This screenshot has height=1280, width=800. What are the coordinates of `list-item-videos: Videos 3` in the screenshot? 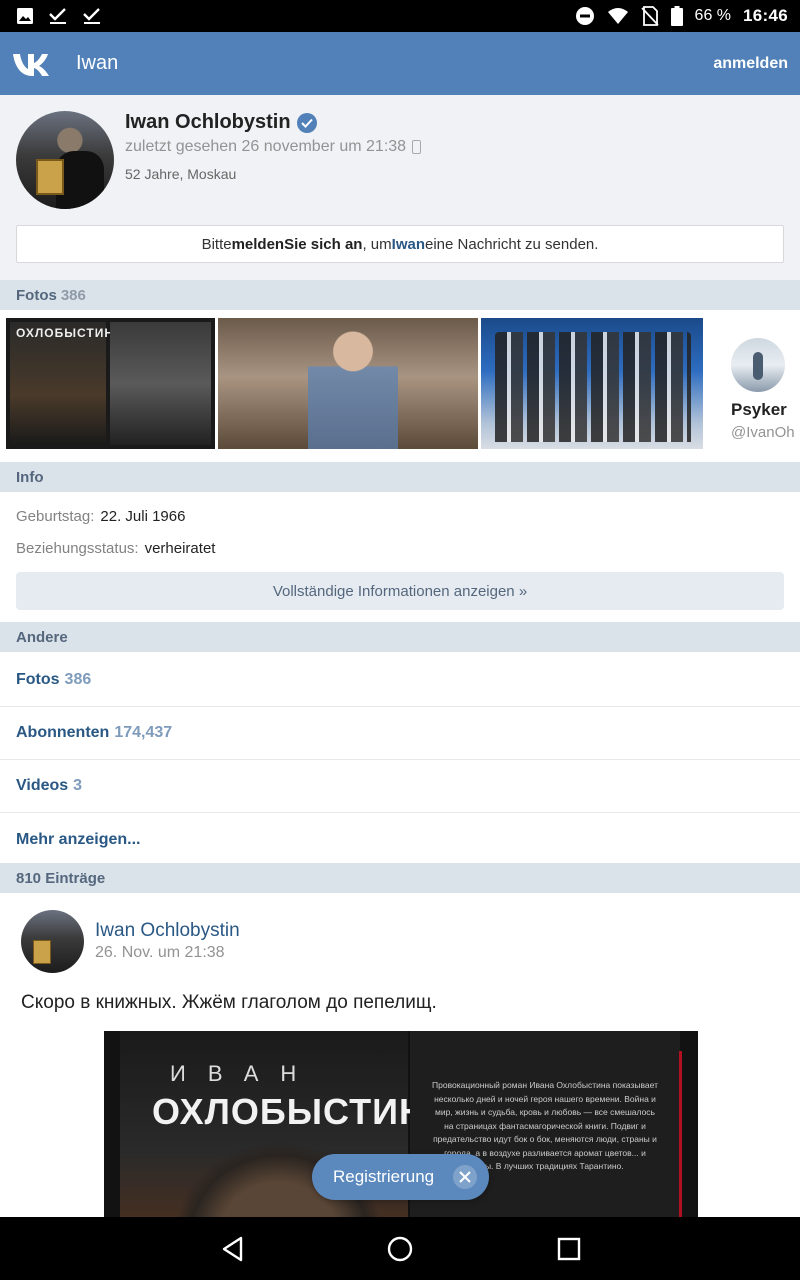 It's located at (400, 786).